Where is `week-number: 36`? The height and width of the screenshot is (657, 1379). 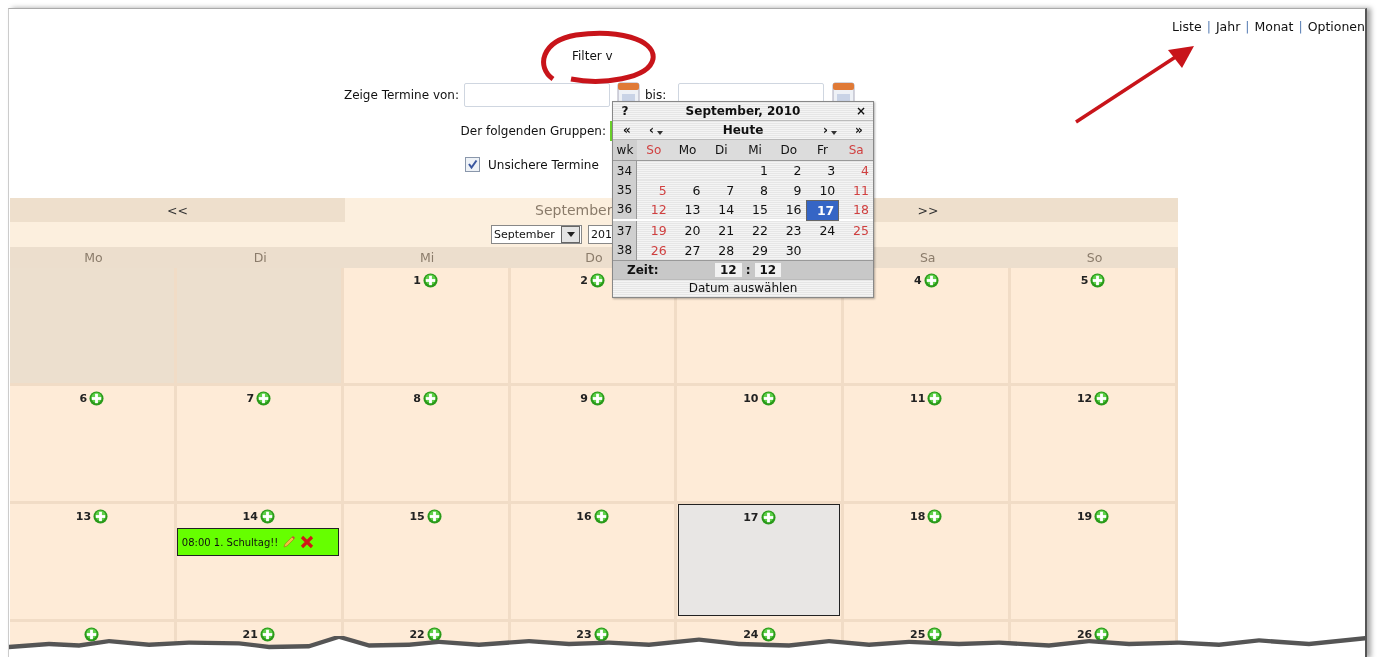 week-number: 36 is located at coordinates (625, 209).